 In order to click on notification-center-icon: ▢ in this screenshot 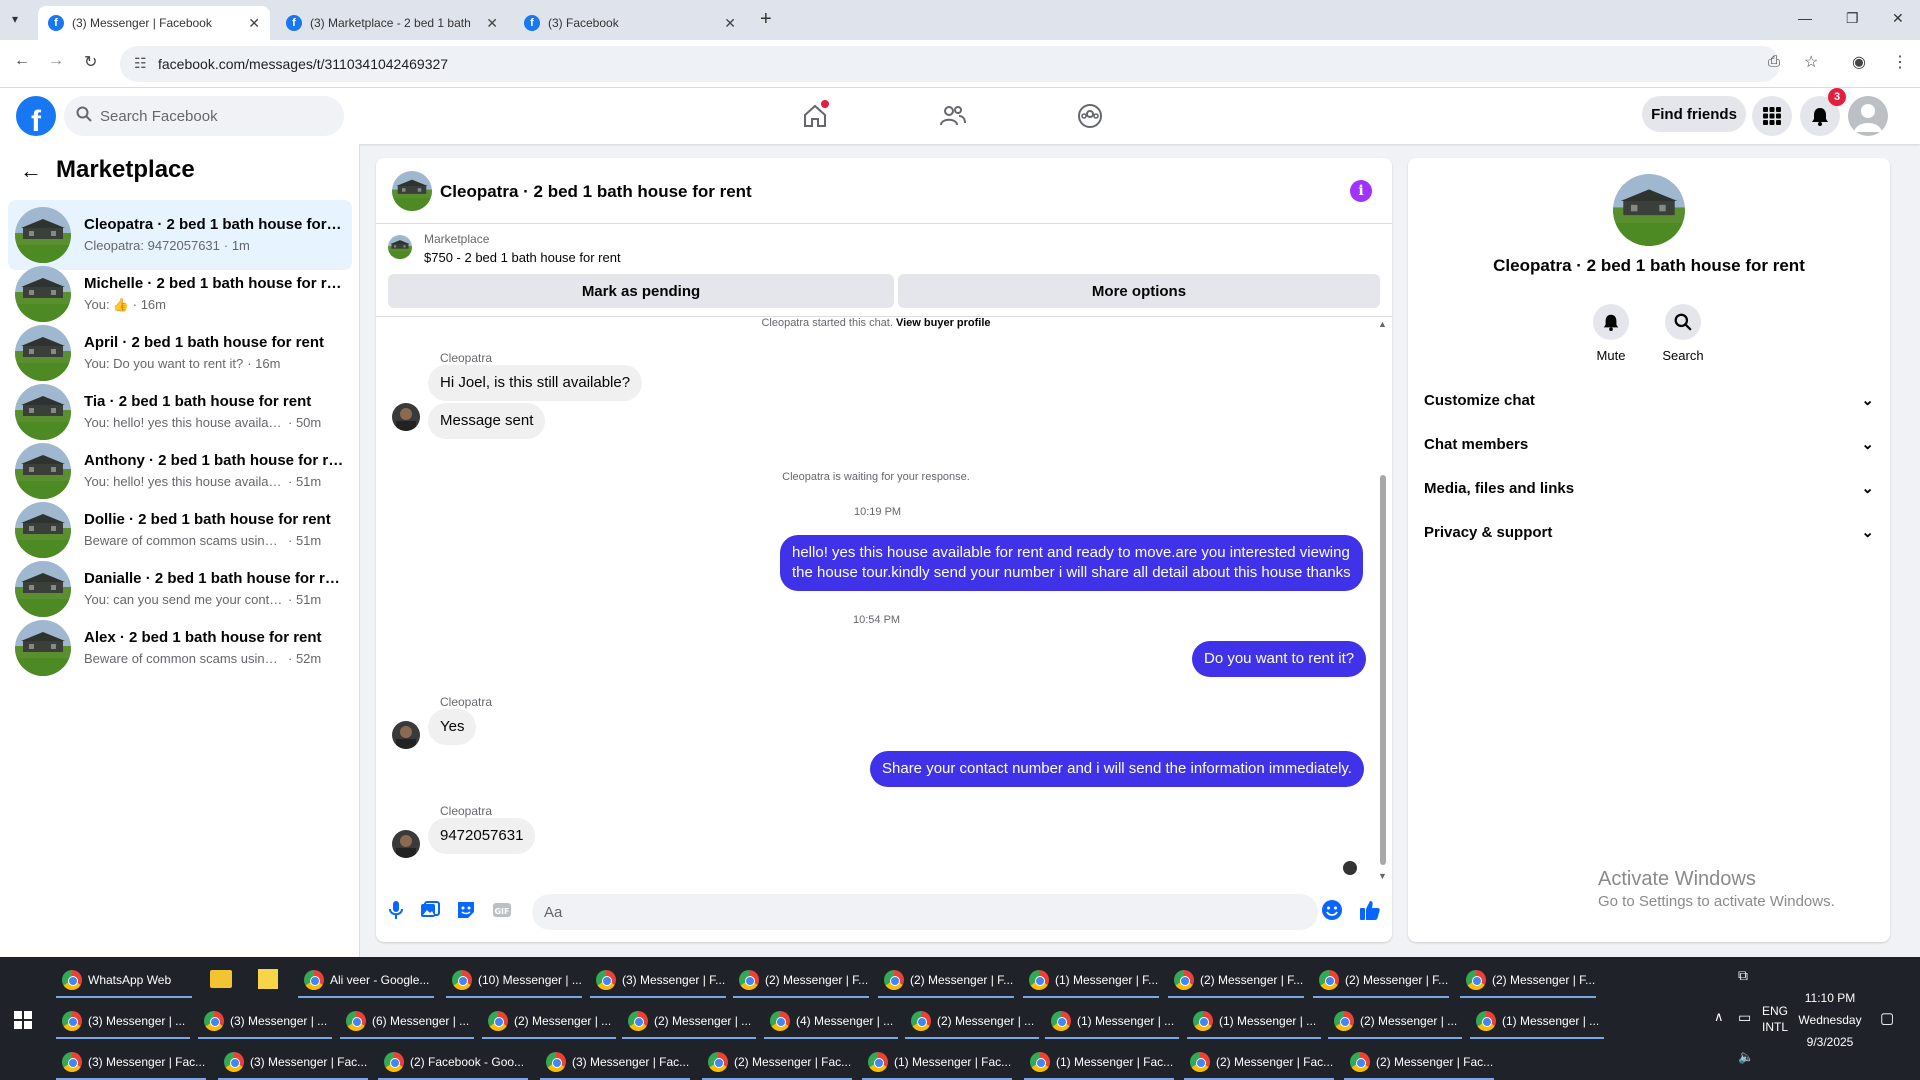, I will do `click(1887, 1018)`.